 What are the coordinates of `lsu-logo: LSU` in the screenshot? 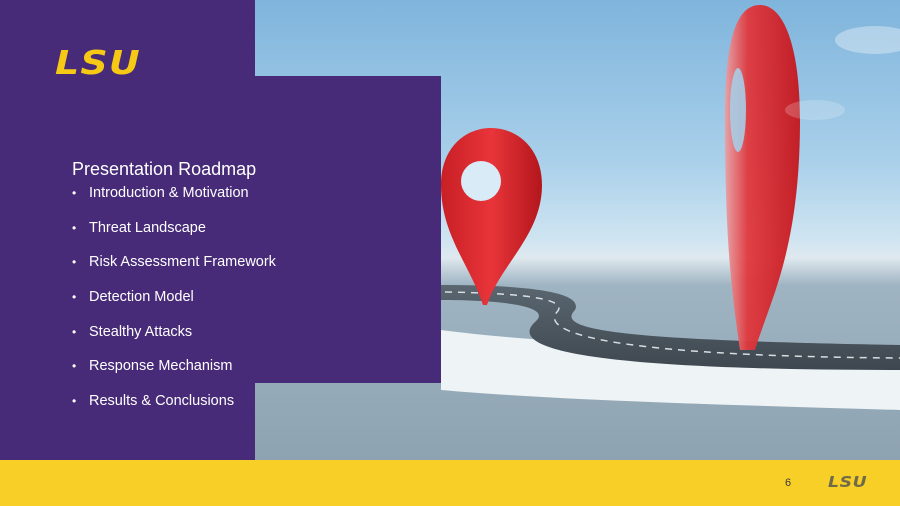 It's located at (98, 62).